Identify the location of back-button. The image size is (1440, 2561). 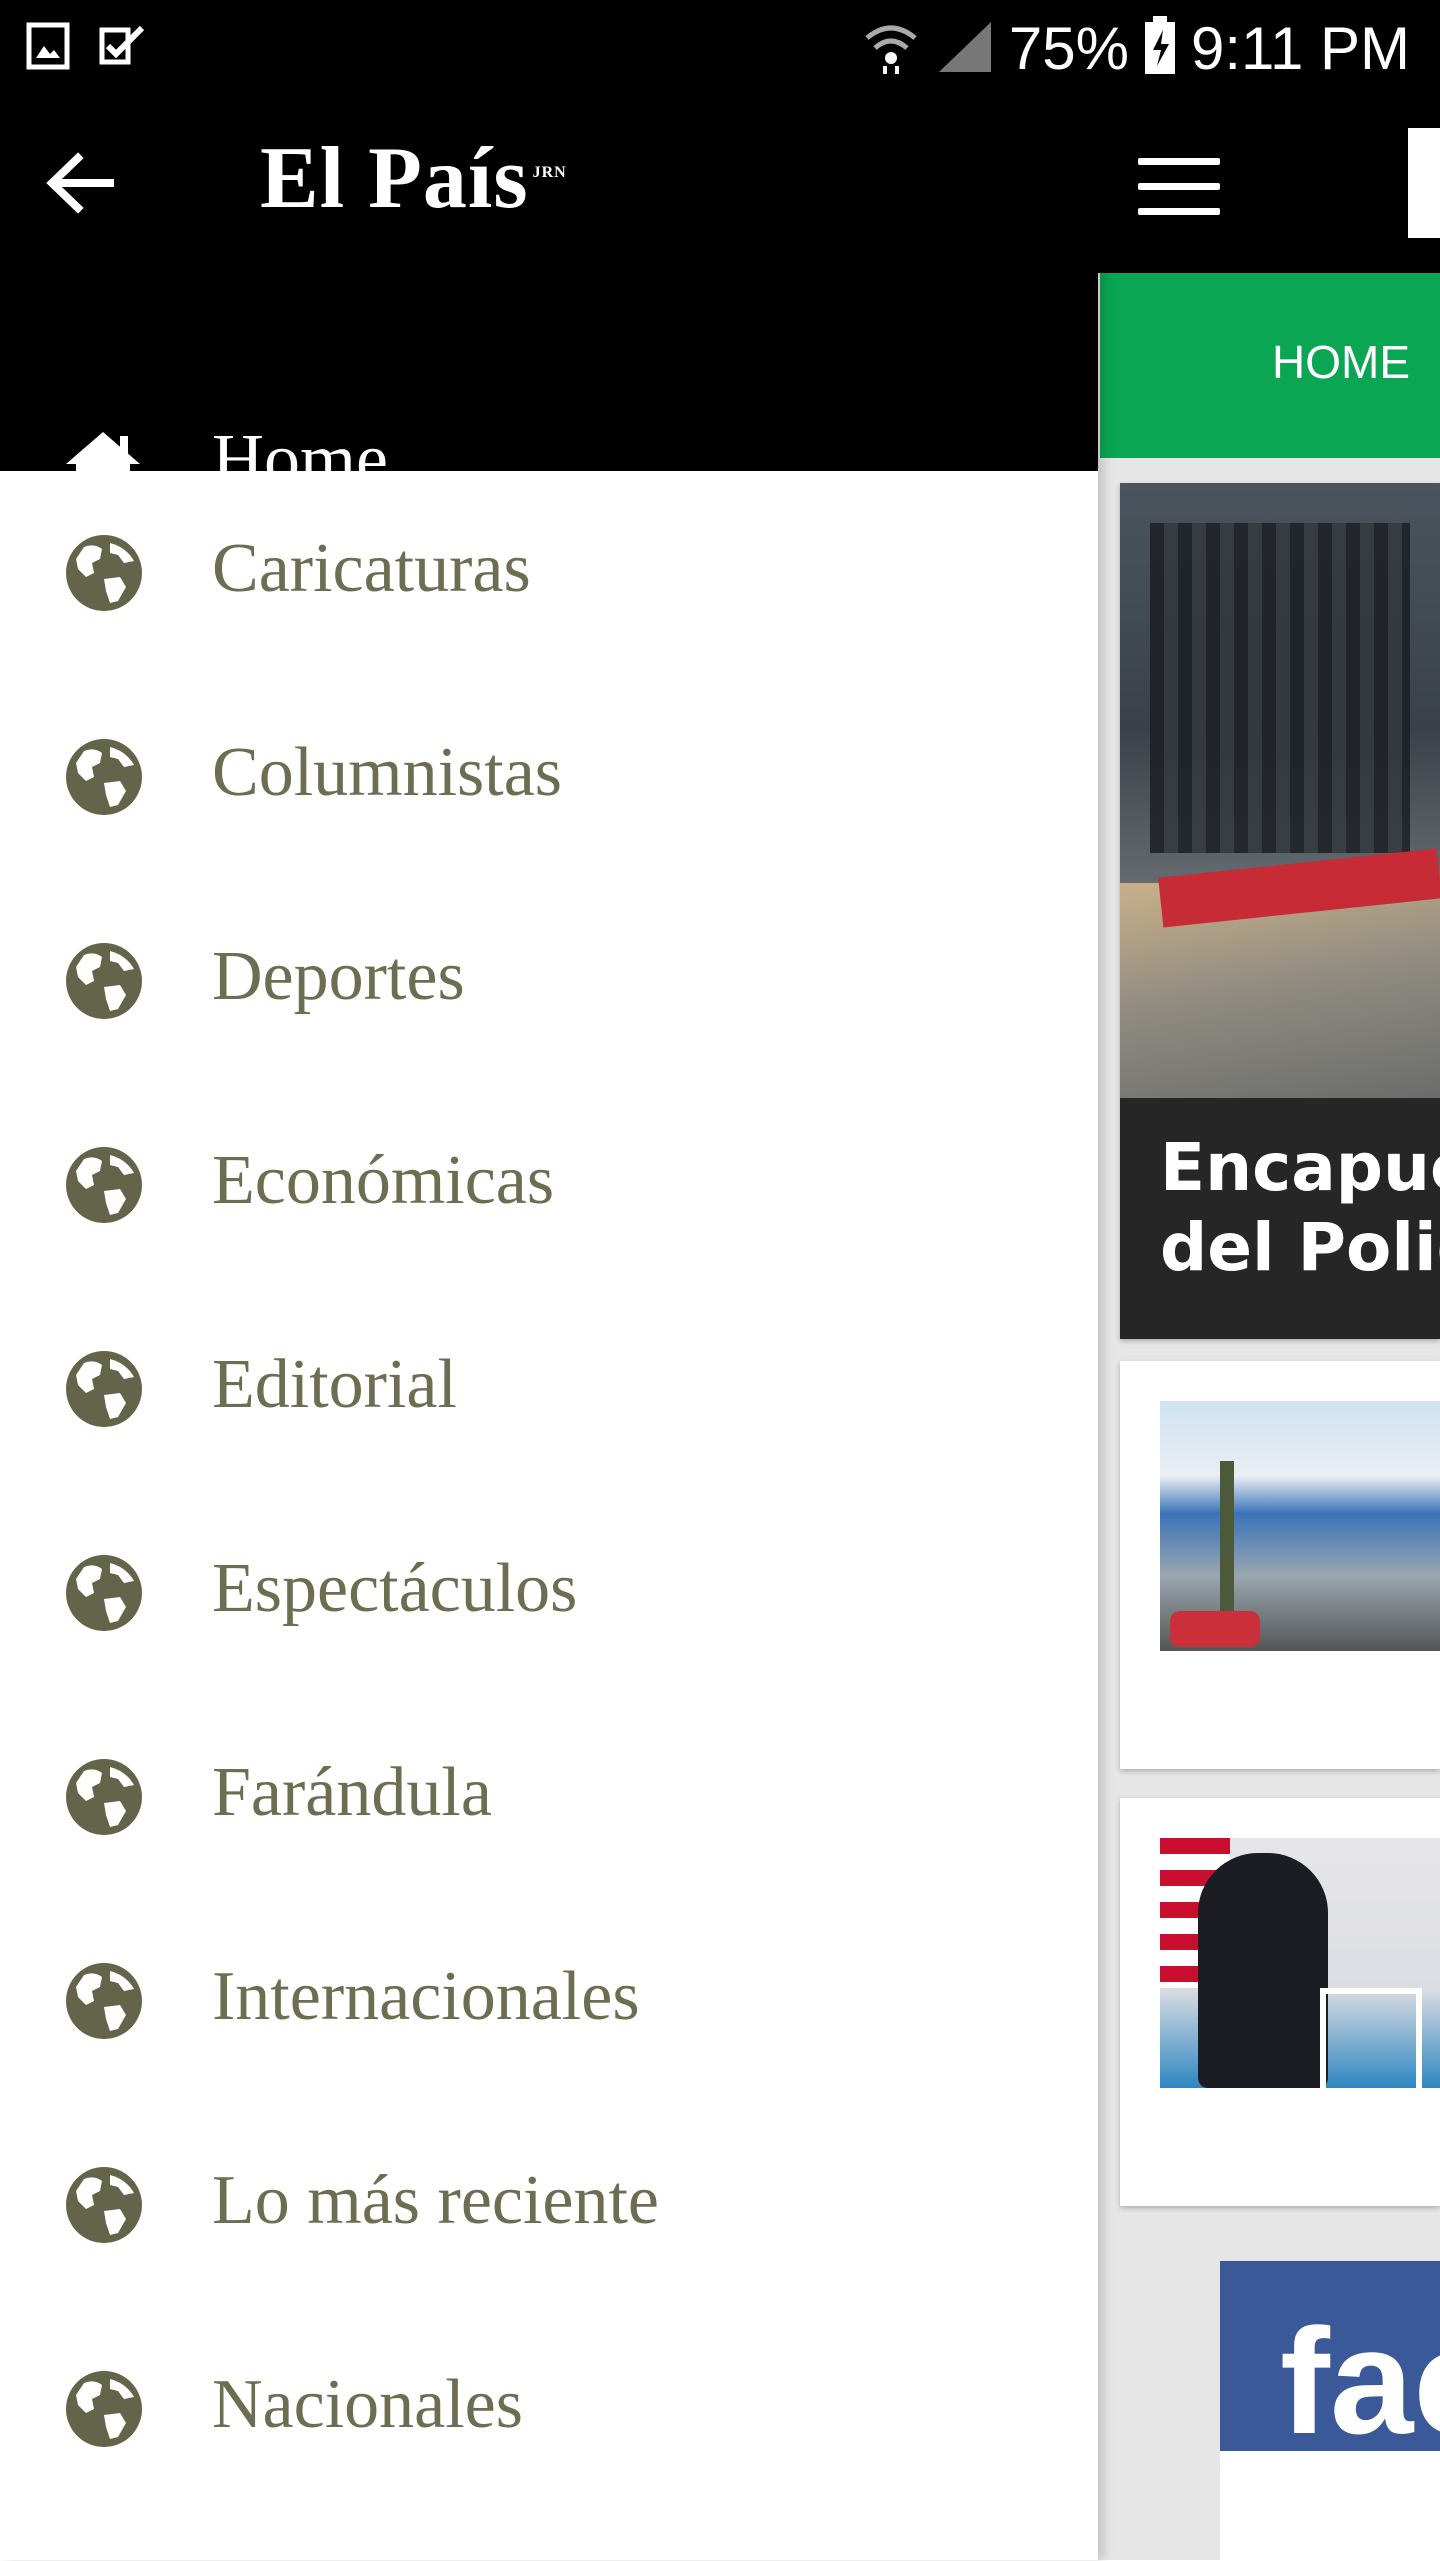
(80, 183).